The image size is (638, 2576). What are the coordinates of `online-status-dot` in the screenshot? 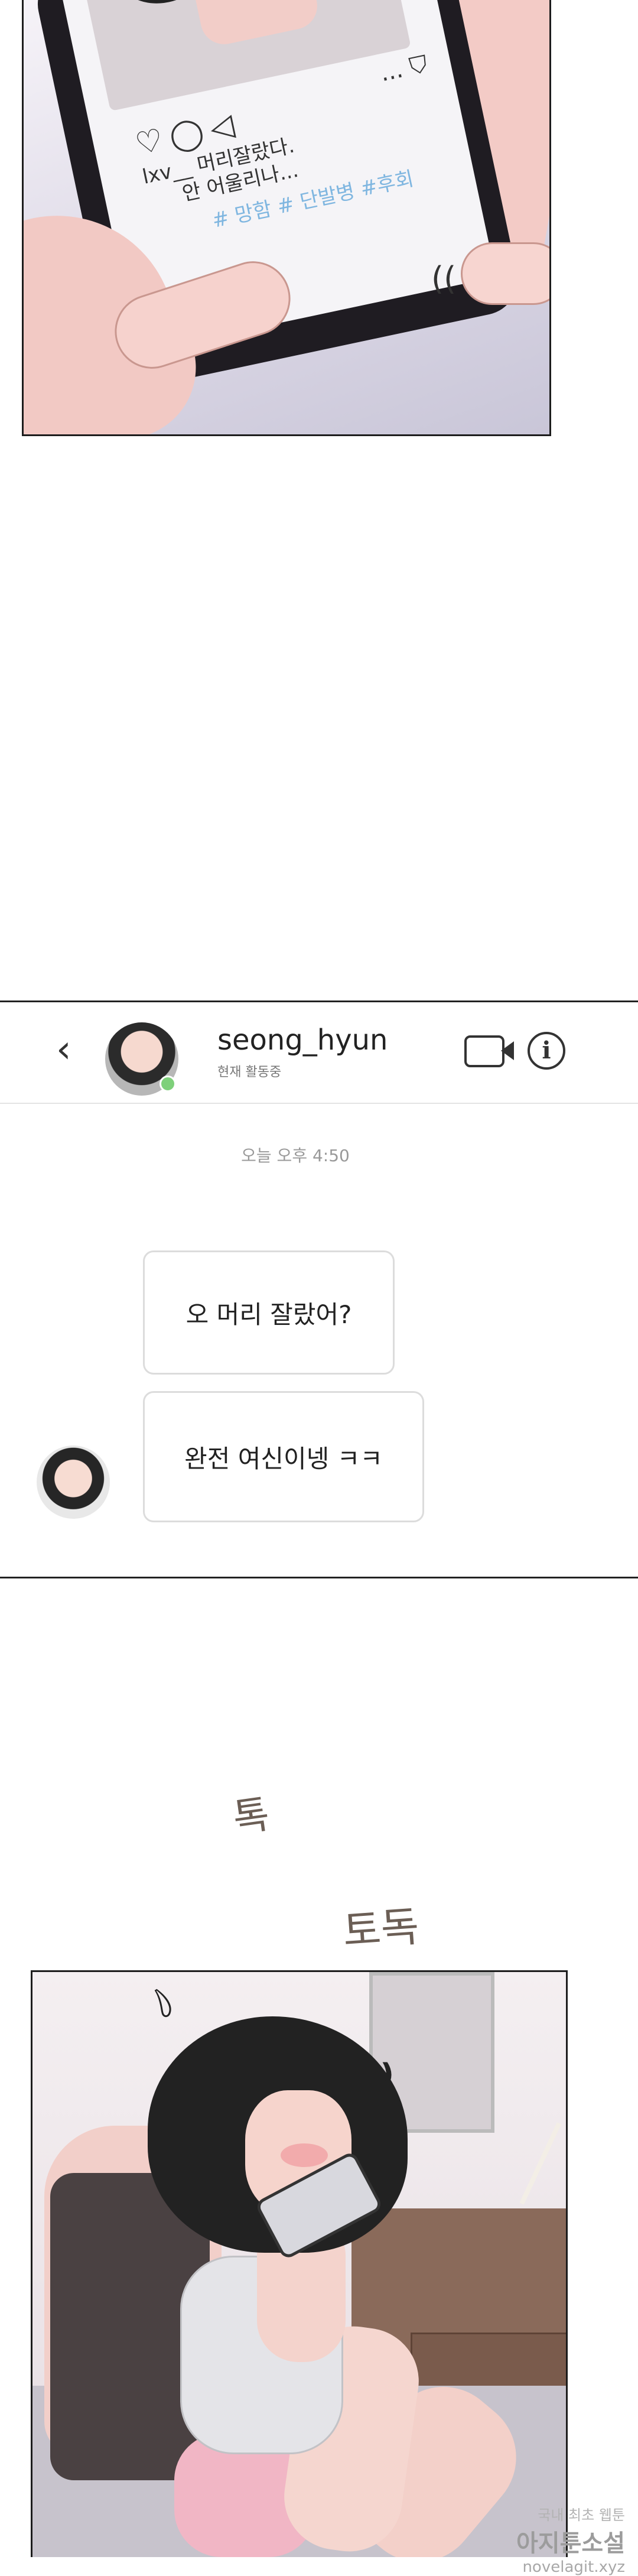 It's located at (168, 1084).